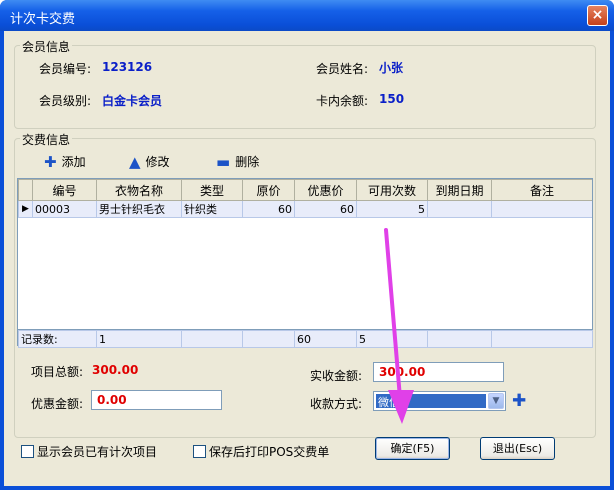 The height and width of the screenshot is (490, 614). I want to click on column-header: 可用次数, so click(392, 190).